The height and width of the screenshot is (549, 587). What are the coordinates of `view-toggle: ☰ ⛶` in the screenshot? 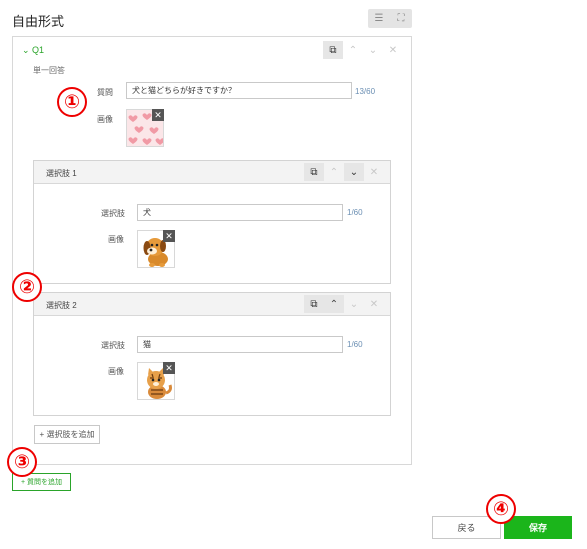 It's located at (390, 18).